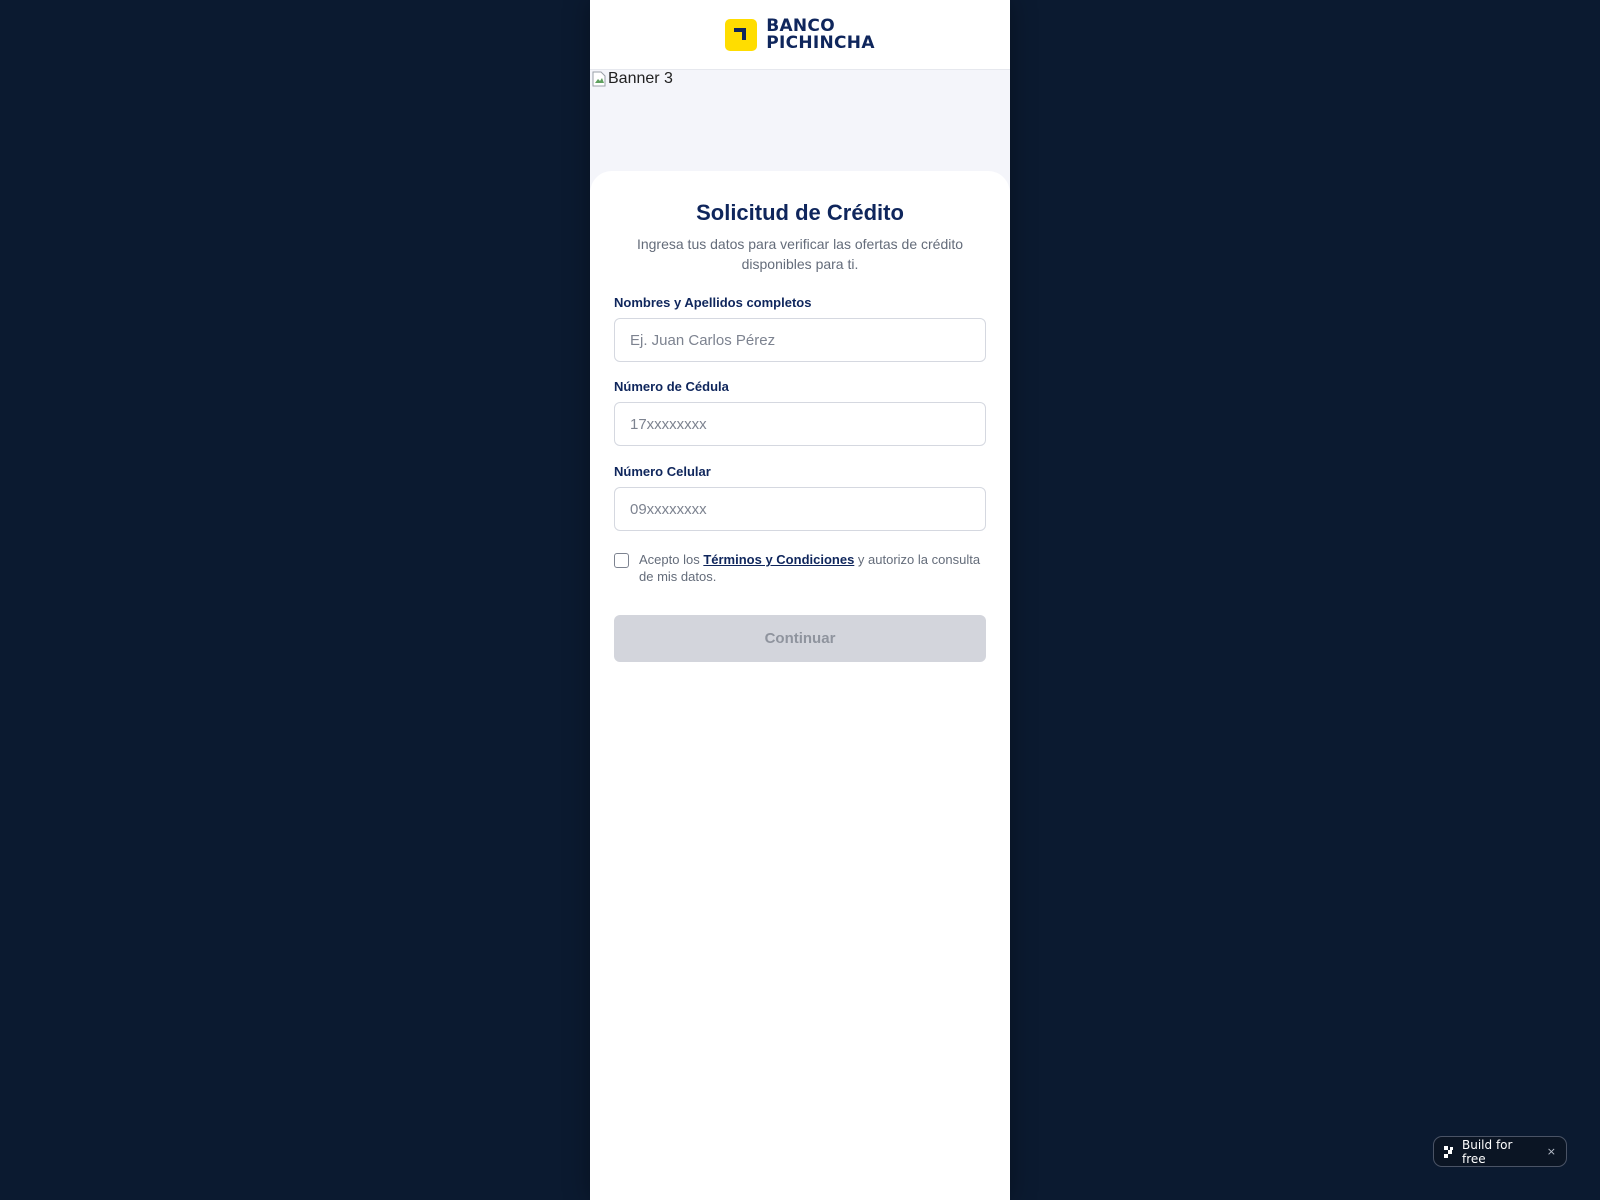 Image resolution: width=1600 pixels, height=1200 pixels. I want to click on build-for-free-badge: Build for free ×, so click(1500, 1151).